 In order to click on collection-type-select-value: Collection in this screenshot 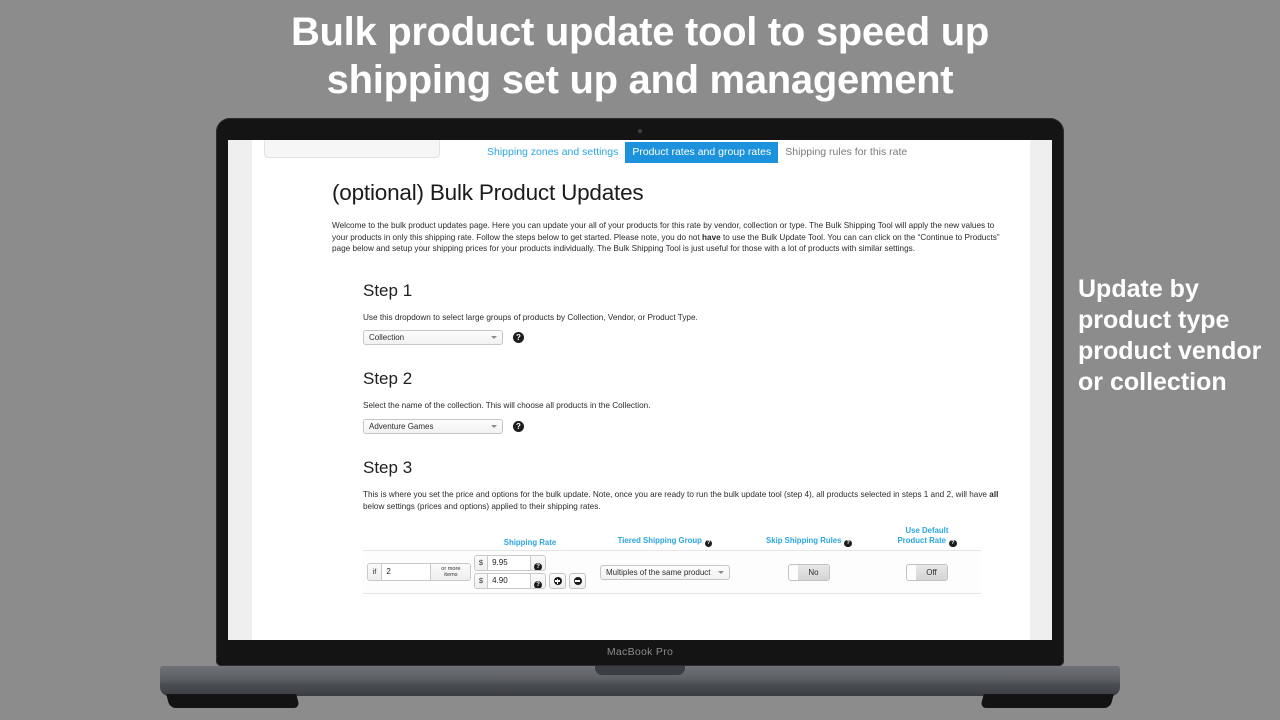, I will do `click(387, 338)`.